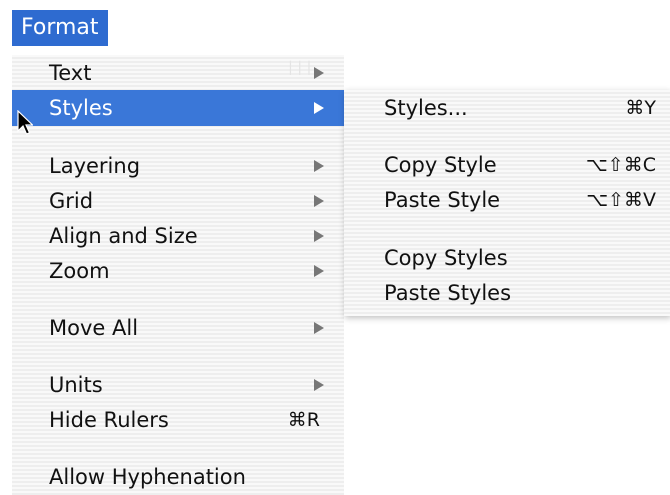 The height and width of the screenshot is (495, 670). I want to click on copy-style-shortcut: ⌥⇧⌘C, so click(620, 165).